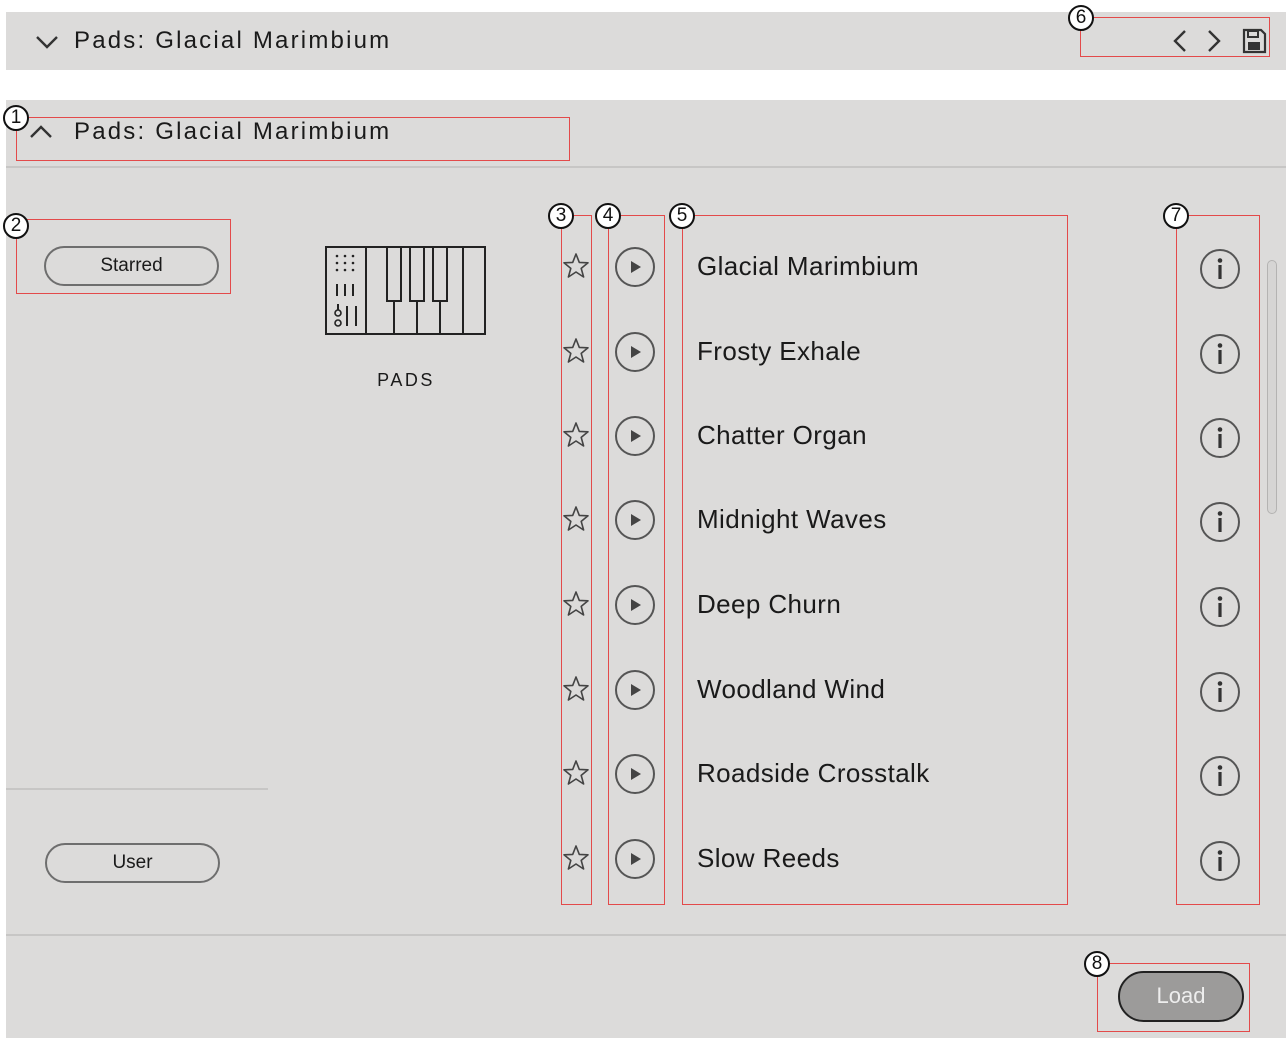 This screenshot has width=1286, height=1038. What do you see at coordinates (682, 216) in the screenshot?
I see `callout-number-5: 5` at bounding box center [682, 216].